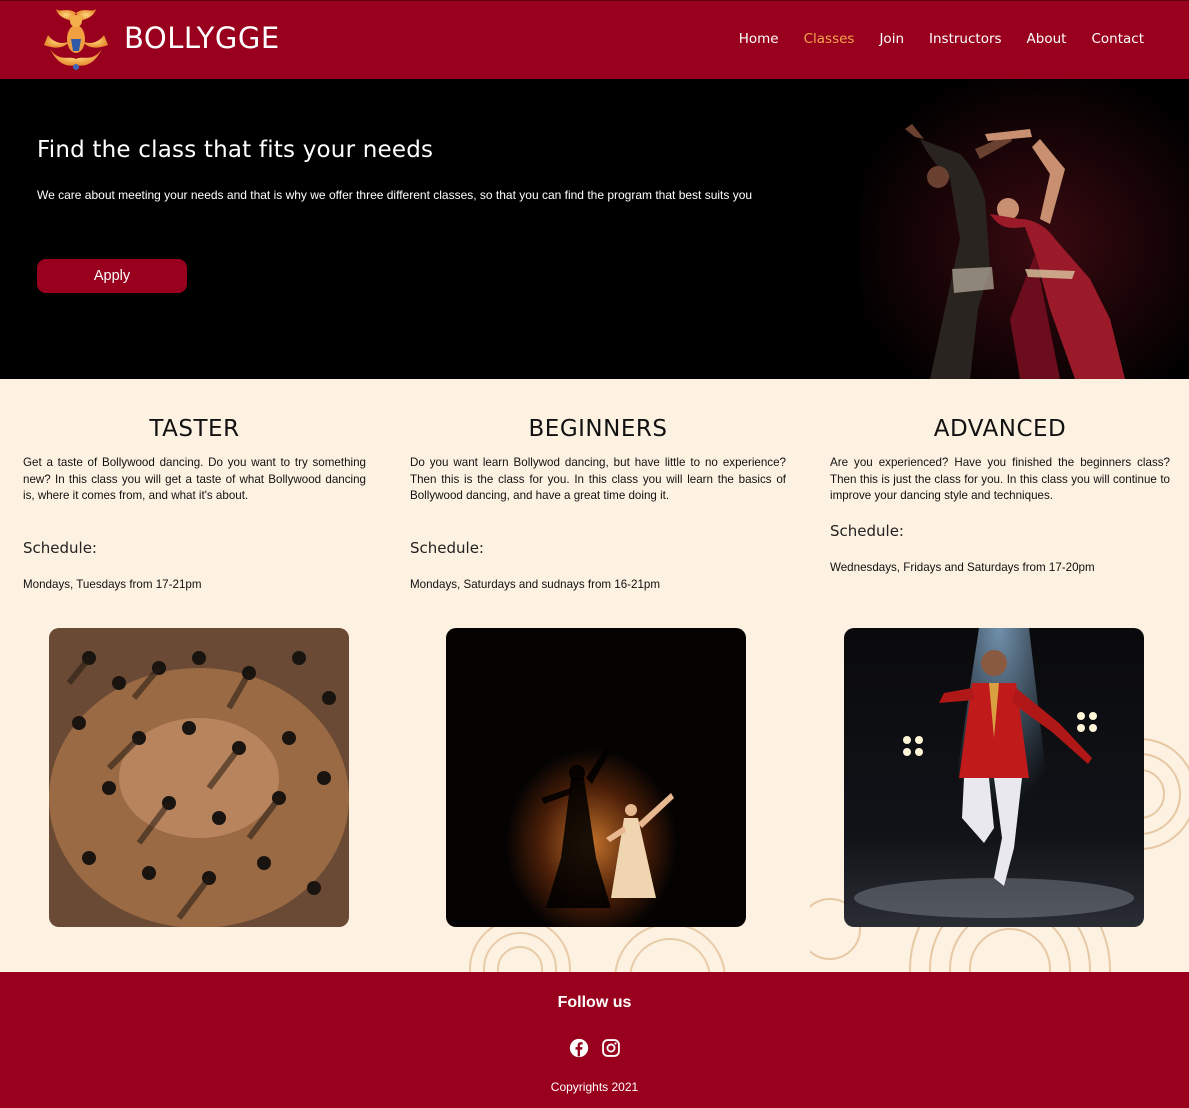  Describe the element at coordinates (235, 150) in the screenshot. I see `hero-title: Find the class that fits your needs` at that location.